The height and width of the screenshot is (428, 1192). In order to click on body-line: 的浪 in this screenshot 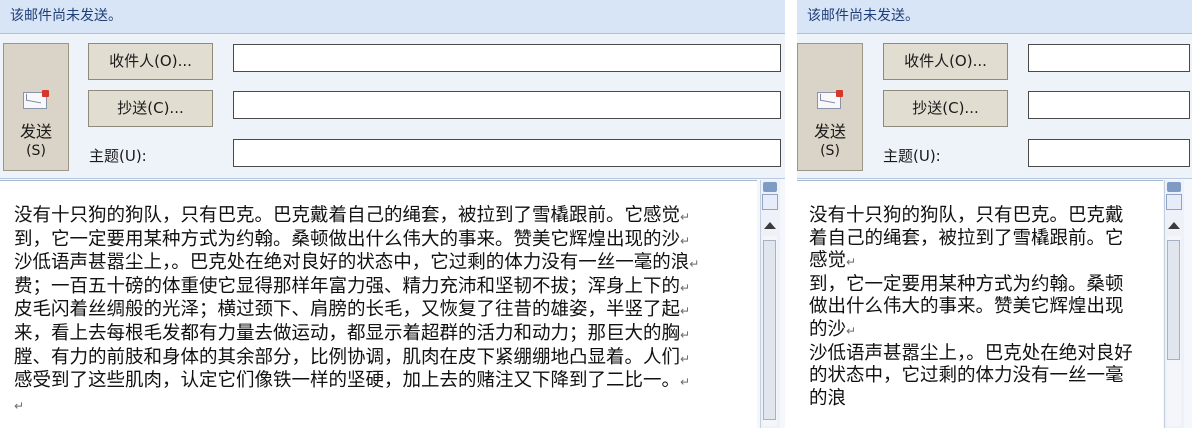, I will do `click(828, 398)`.